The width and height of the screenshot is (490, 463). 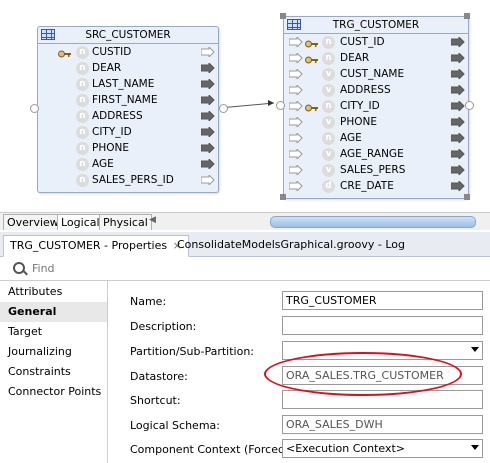 I want to click on horizontal-scrollbar, so click(x=373, y=222).